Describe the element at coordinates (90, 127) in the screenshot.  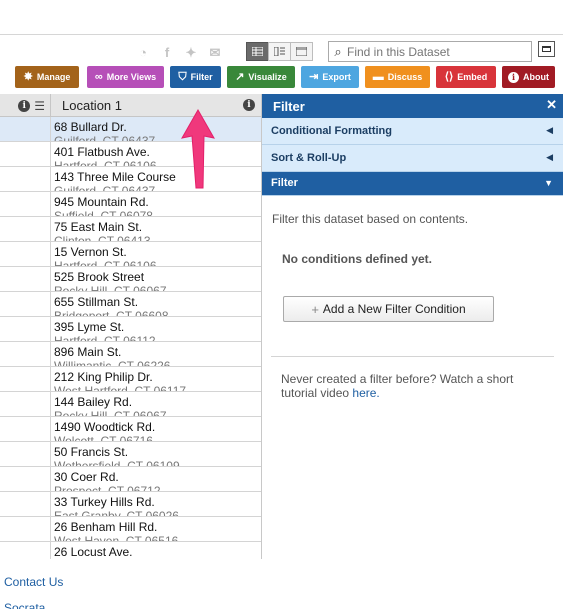
I see `address-line: 68 Bullard Dr.` at that location.